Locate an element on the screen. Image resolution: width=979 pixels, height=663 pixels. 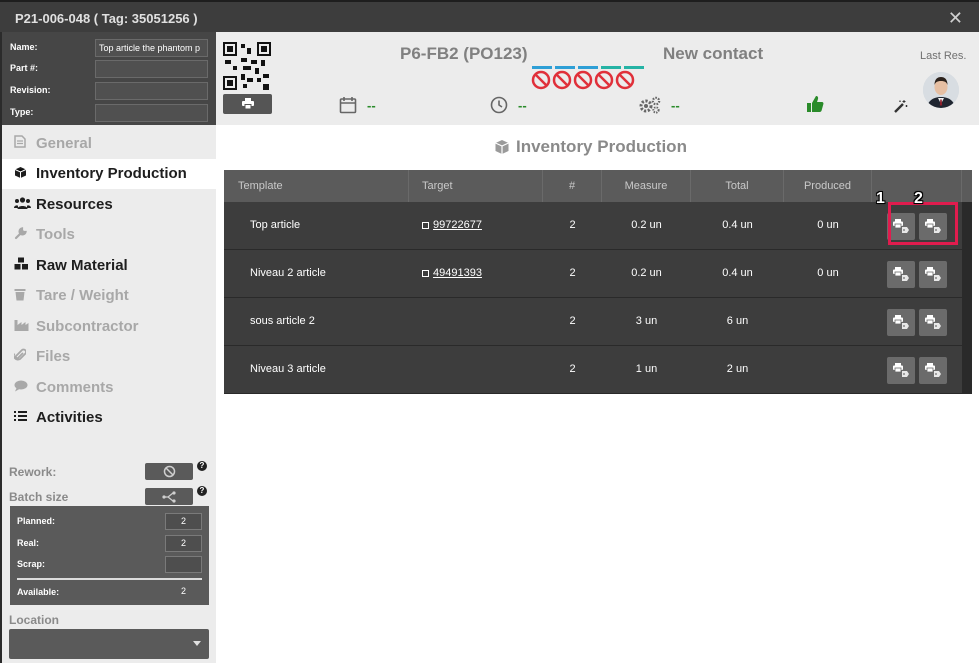
column-header-template: Template is located at coordinates (316, 186).